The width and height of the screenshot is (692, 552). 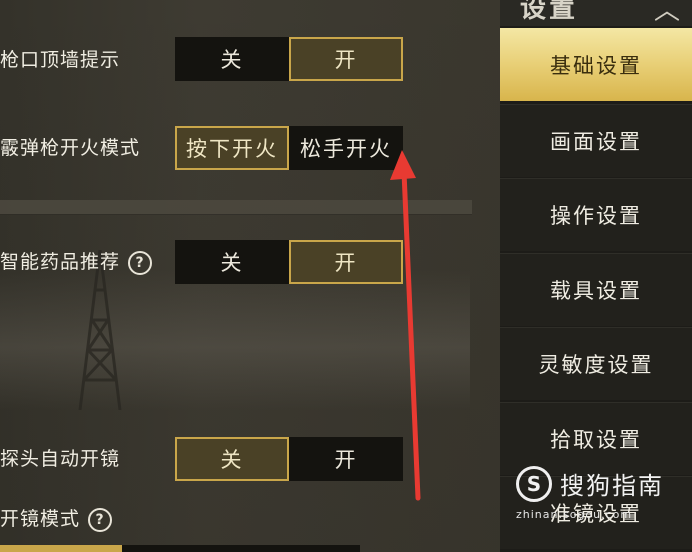 I want to click on muzzle-wall-hint-toggle: 关 开, so click(x=289, y=59).